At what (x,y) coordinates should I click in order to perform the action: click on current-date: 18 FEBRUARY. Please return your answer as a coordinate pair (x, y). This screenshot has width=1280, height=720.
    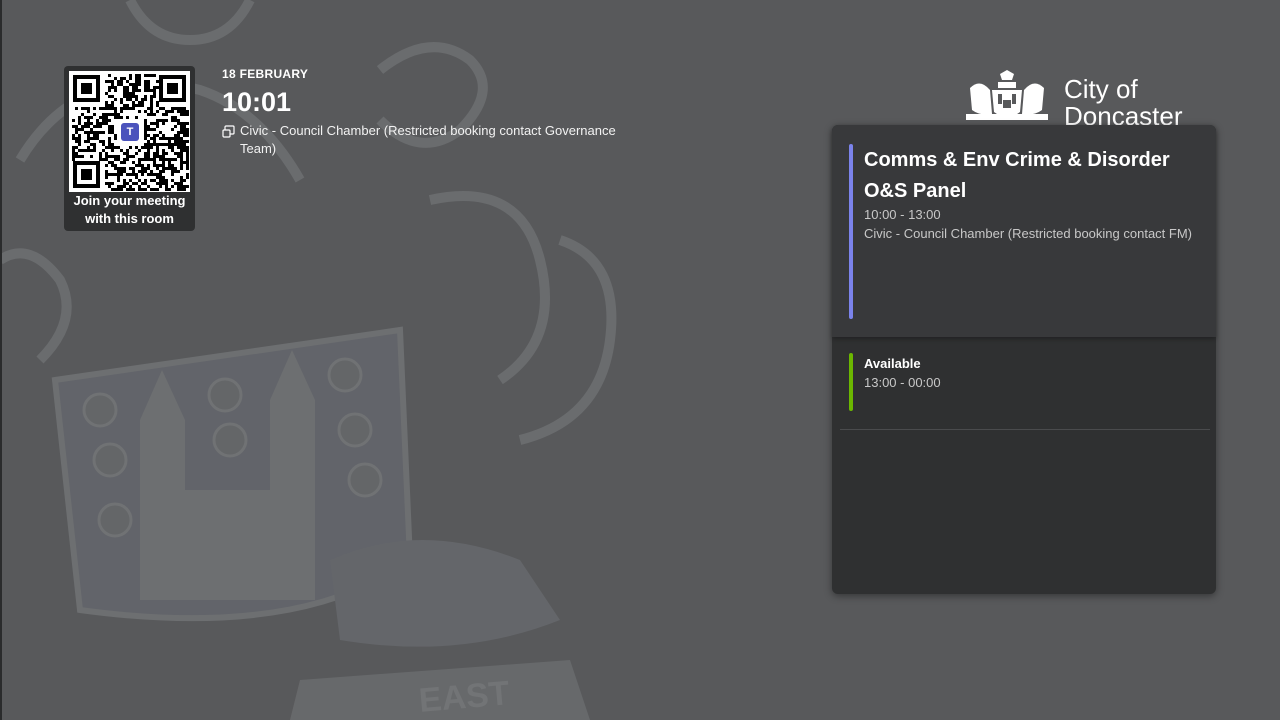
    Looking at the image, I should click on (265, 74).